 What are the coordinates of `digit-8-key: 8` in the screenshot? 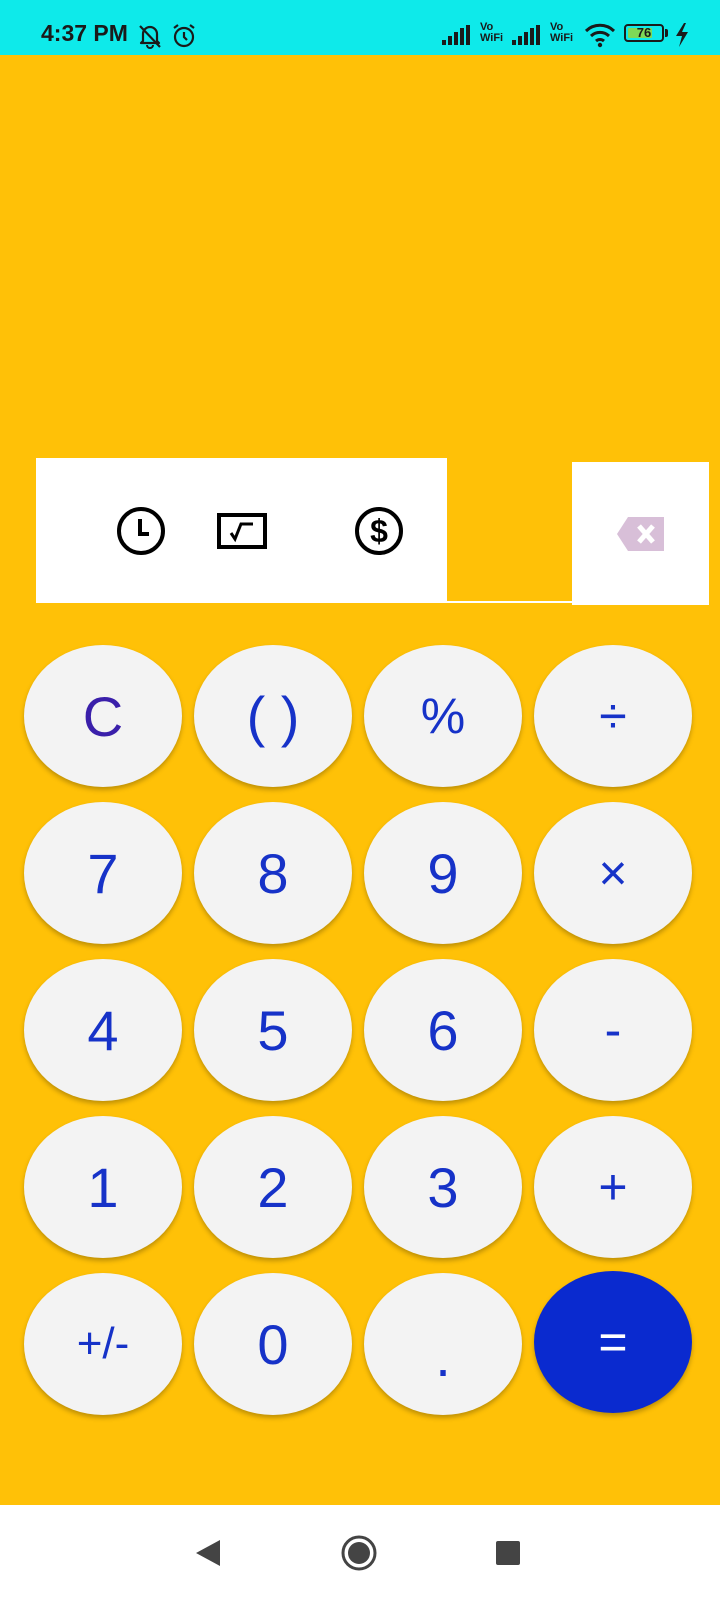 It's located at (273, 873).